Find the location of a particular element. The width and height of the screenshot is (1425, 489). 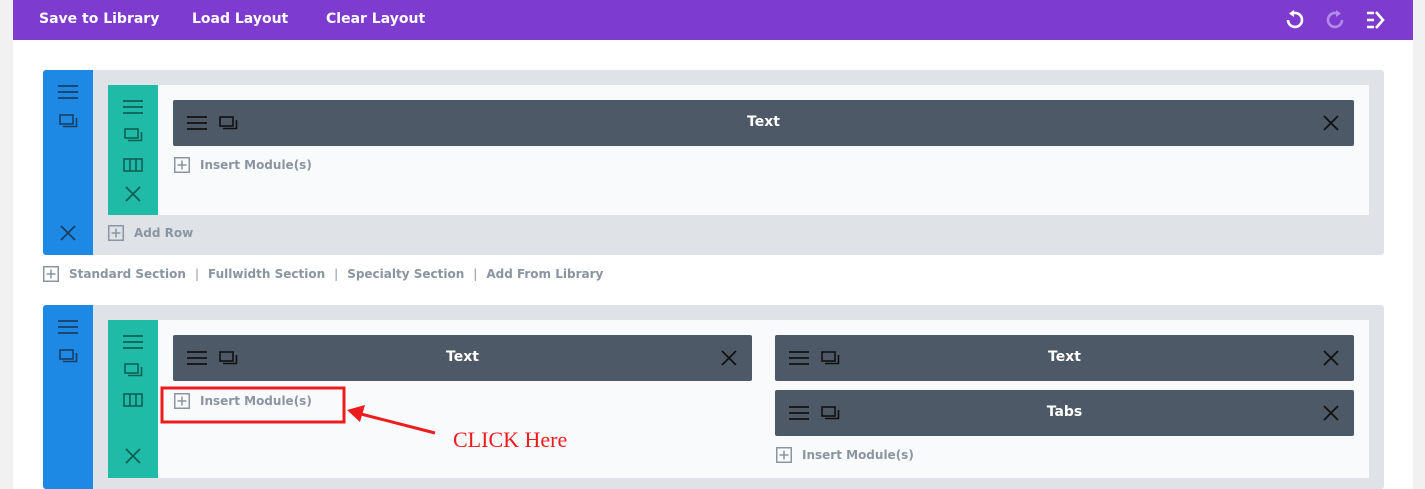

redo-icon is located at coordinates (1335, 20).